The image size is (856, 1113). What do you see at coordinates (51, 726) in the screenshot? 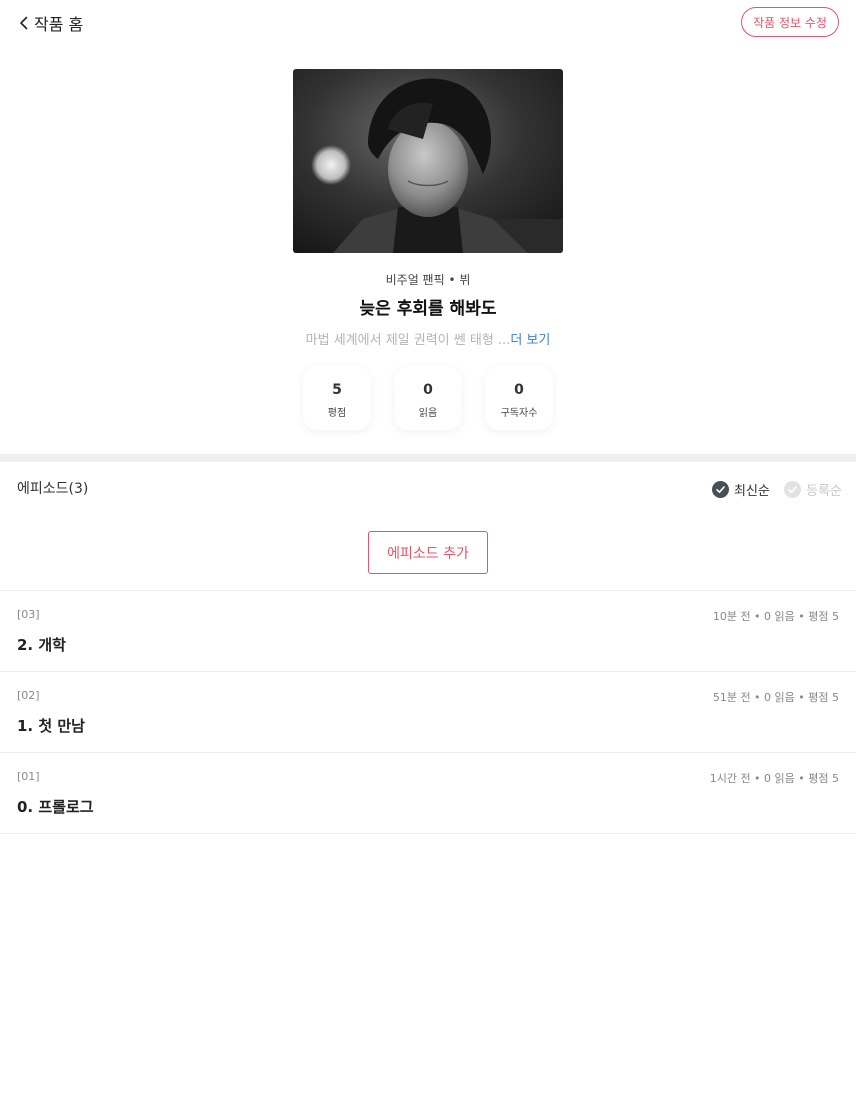
I see `episode-title: 1. 첫 만남` at bounding box center [51, 726].